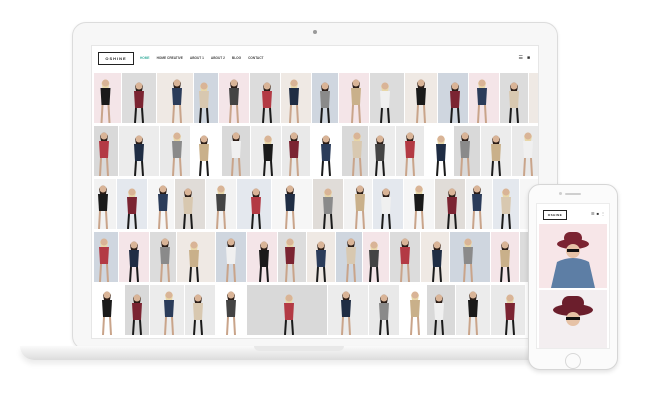 This screenshot has width=650, height=409. Describe the element at coordinates (116, 58) in the screenshot. I see `site-logo: OSHINE` at that location.